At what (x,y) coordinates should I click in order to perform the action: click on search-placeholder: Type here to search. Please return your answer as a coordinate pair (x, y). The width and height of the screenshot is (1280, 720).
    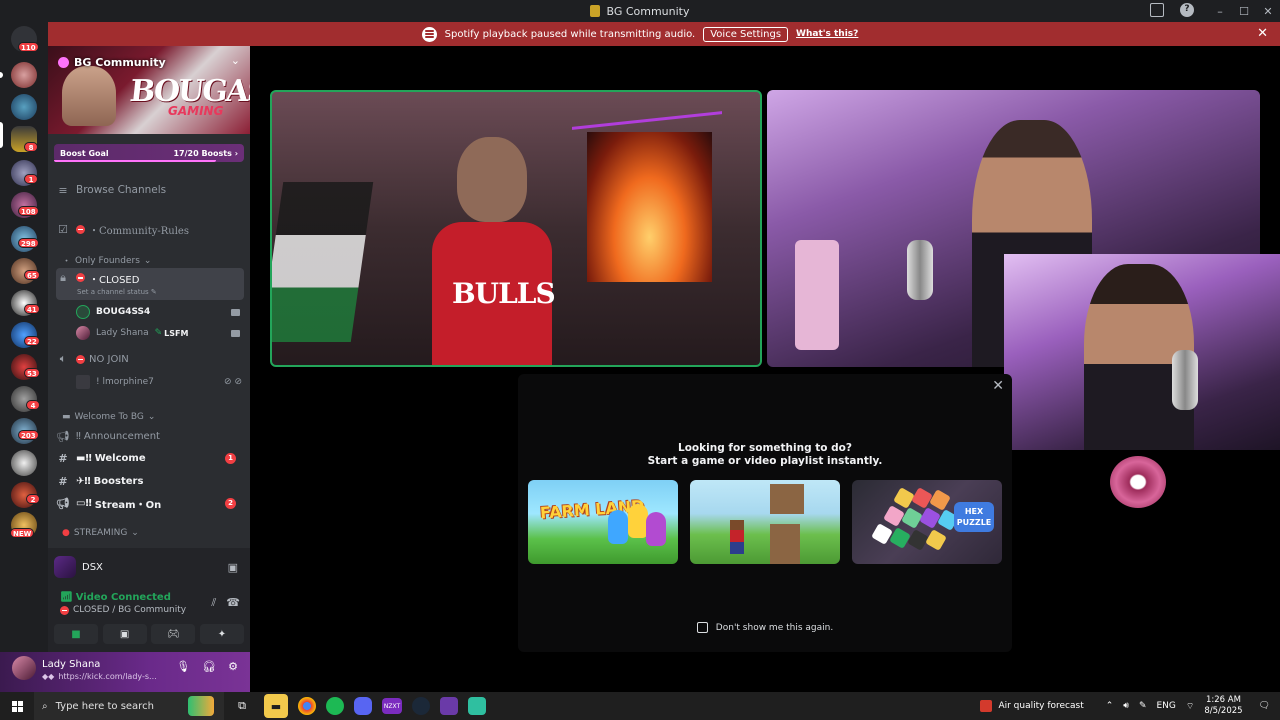
    Looking at the image, I should click on (104, 706).